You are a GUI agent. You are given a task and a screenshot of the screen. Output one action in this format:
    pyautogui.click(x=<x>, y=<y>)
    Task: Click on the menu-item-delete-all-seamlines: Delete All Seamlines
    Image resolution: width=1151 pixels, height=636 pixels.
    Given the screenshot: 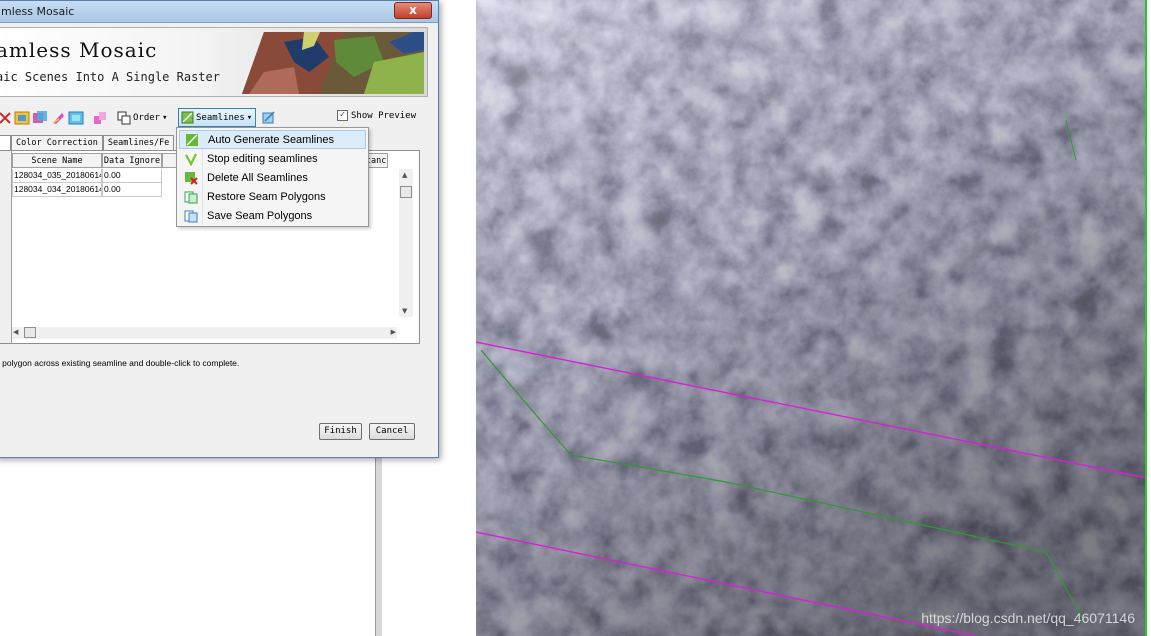 What is the action you would take?
    pyautogui.click(x=272, y=177)
    